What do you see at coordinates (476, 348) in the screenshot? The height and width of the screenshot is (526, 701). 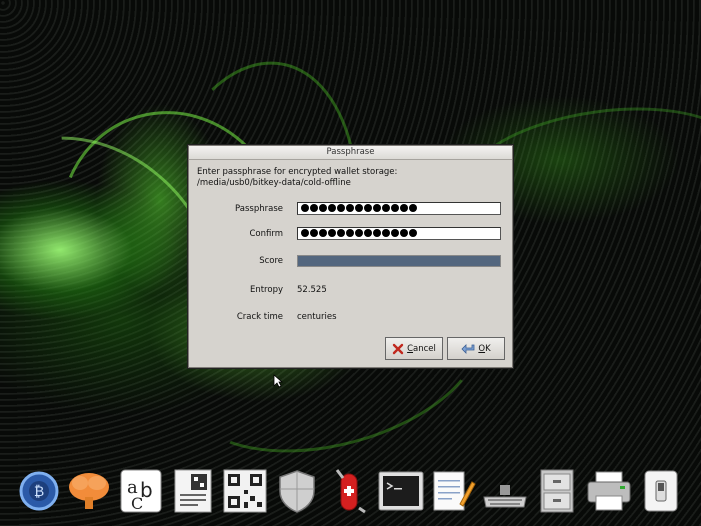 I see `ok-button: OK` at bounding box center [476, 348].